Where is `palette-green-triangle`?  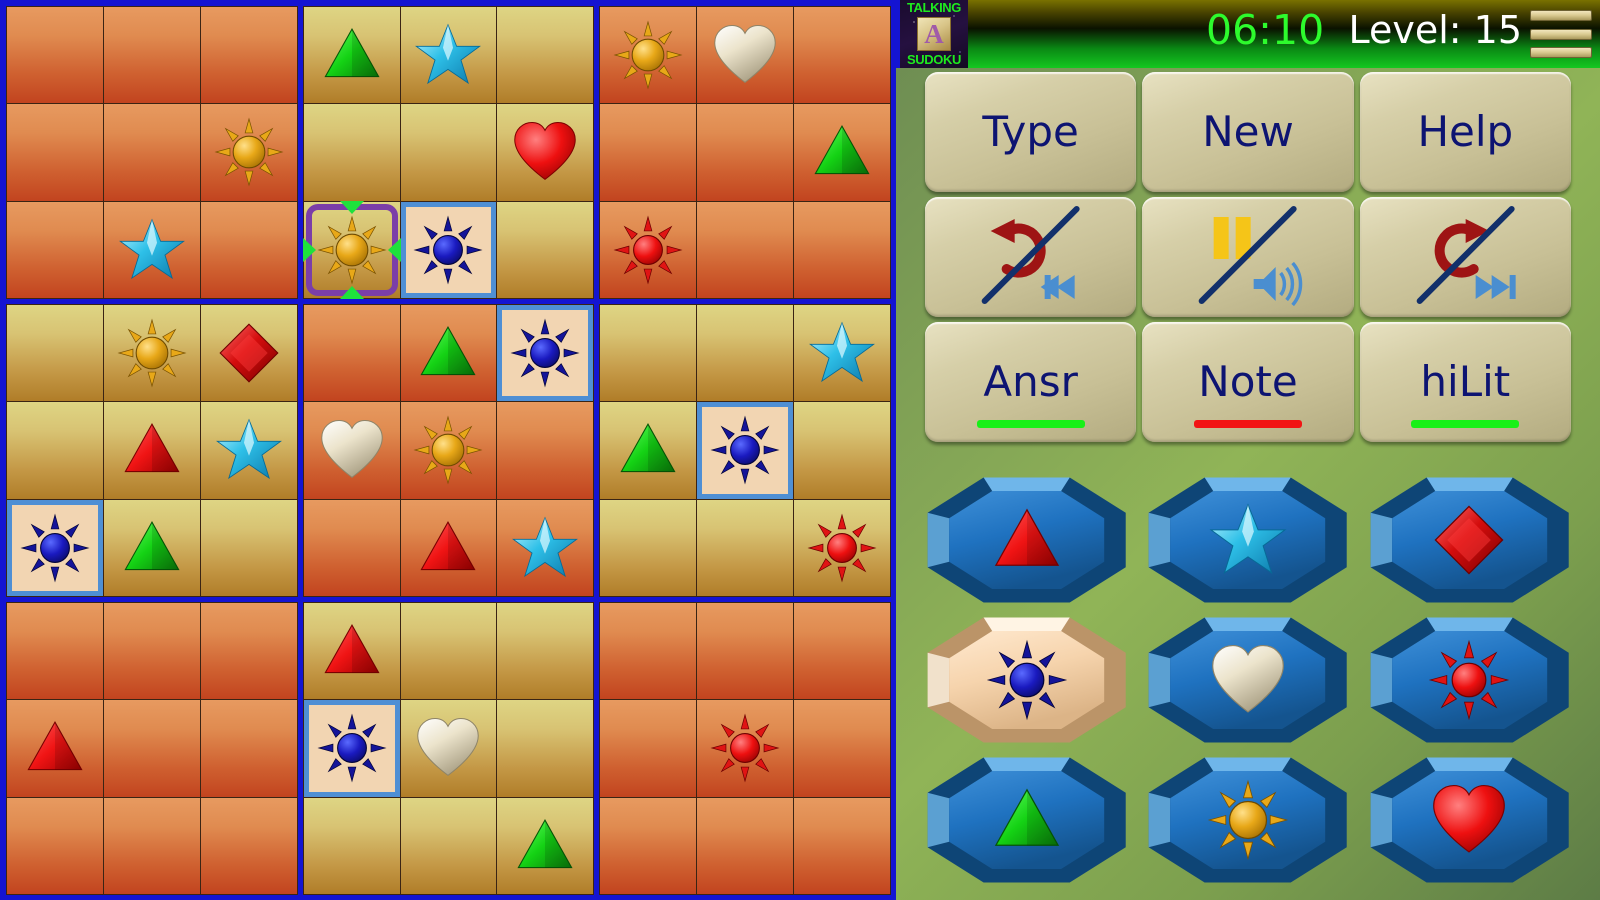
palette-green-triangle is located at coordinates (1026, 820).